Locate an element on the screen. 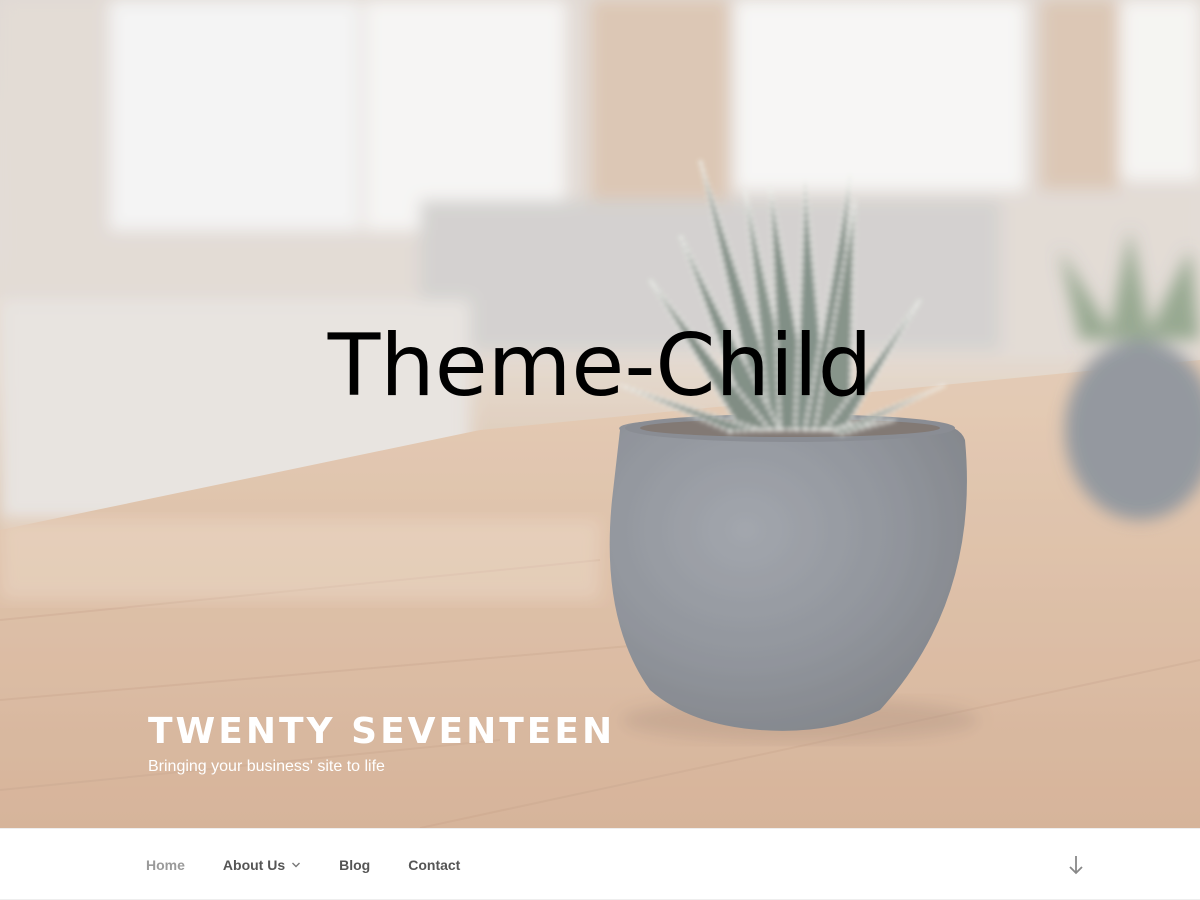 The height and width of the screenshot is (900, 1200). site-title-link: Twenty Seventeen is located at coordinates (381, 732).